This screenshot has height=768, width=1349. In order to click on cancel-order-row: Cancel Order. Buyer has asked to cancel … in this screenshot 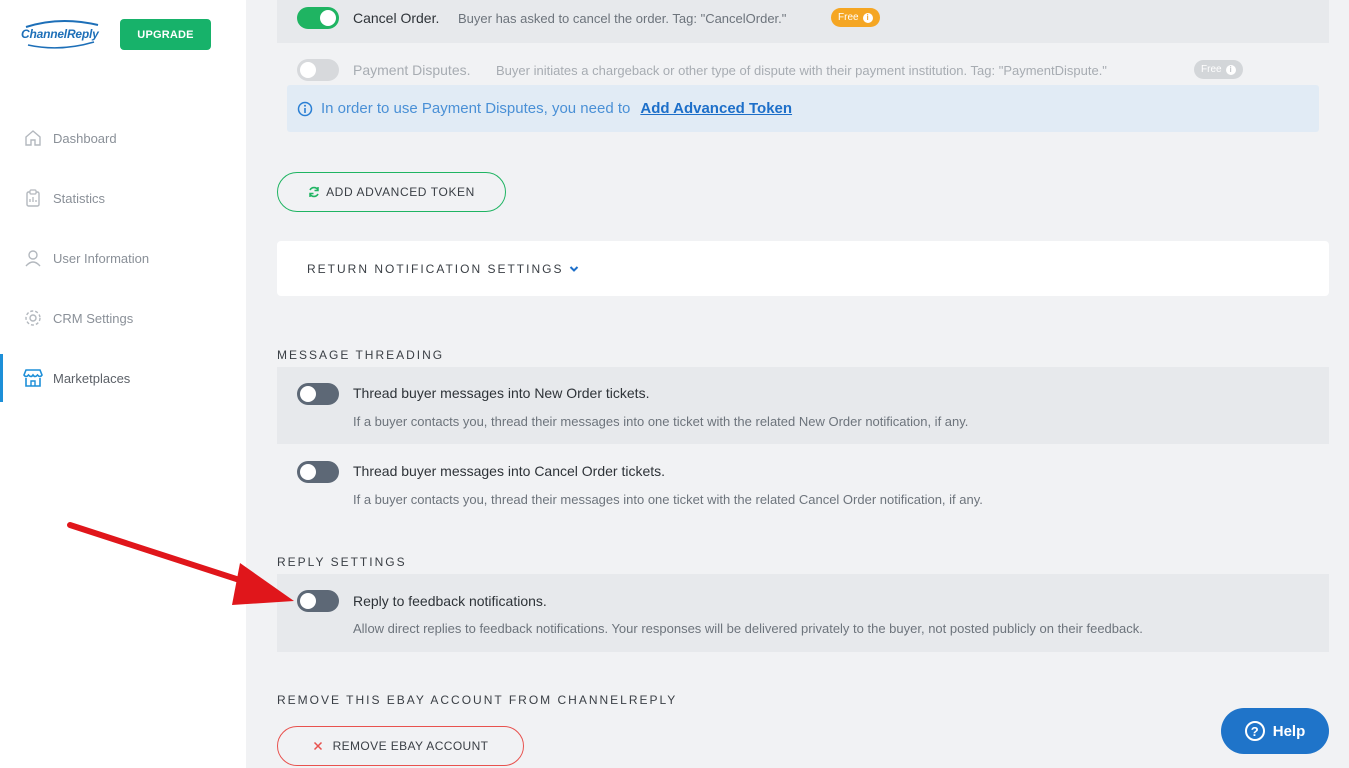, I will do `click(803, 21)`.